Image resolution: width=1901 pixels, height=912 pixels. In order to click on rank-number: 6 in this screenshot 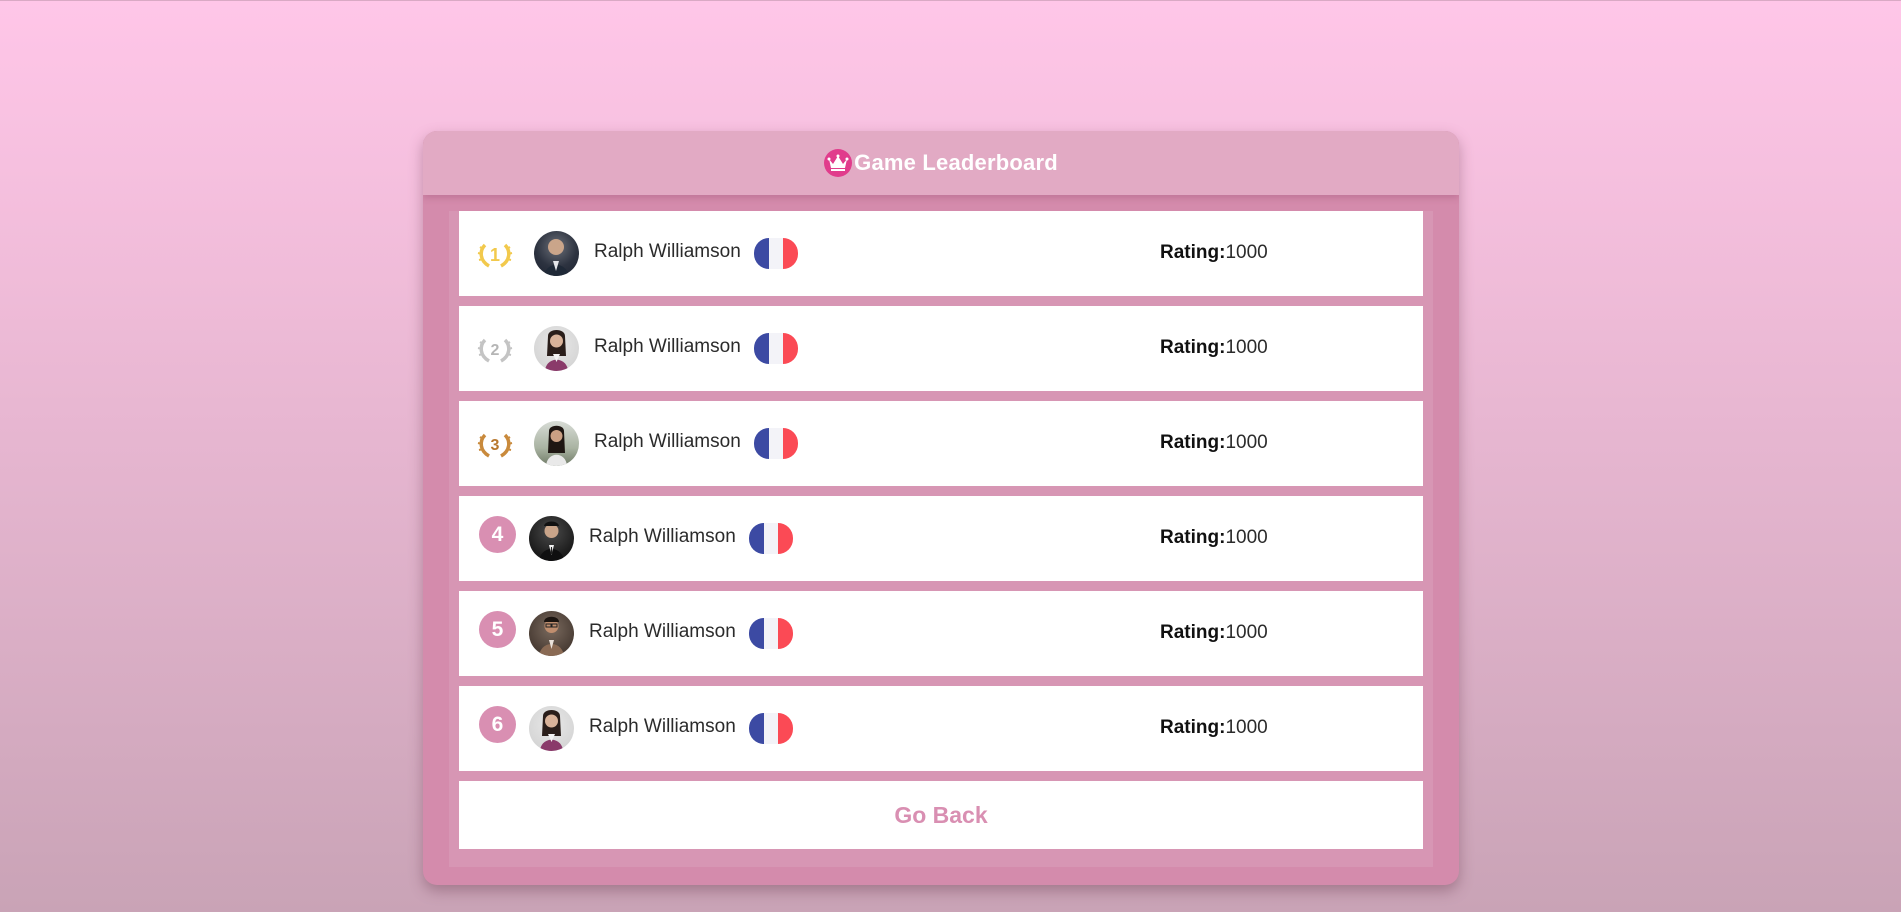, I will do `click(497, 724)`.